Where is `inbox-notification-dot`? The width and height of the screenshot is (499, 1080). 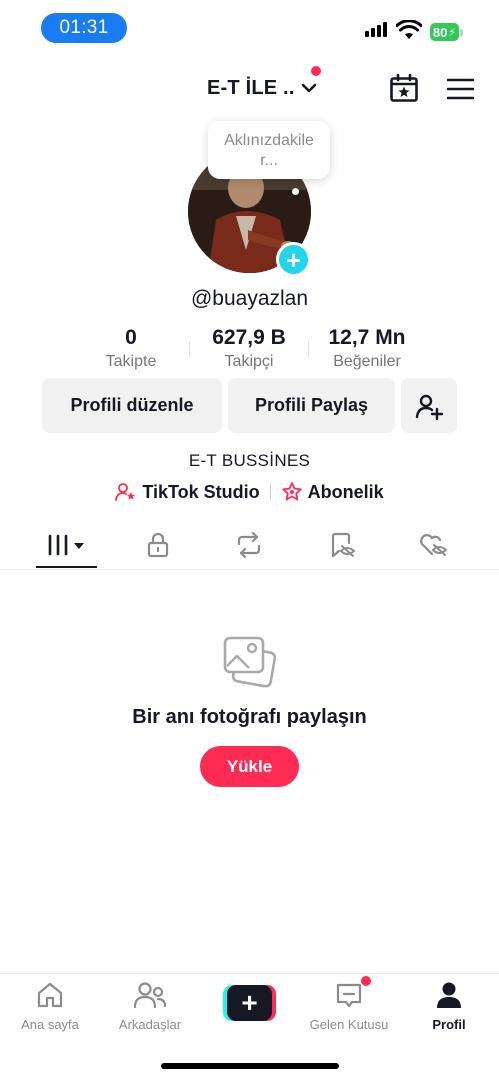 inbox-notification-dot is located at coordinates (366, 981).